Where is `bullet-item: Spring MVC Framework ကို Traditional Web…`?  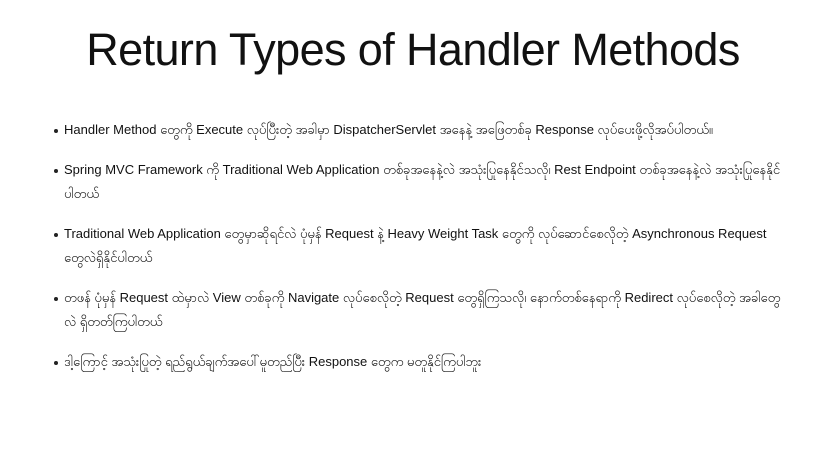 bullet-item: Spring MVC Framework ကို Traditional Web… is located at coordinates (419, 182).